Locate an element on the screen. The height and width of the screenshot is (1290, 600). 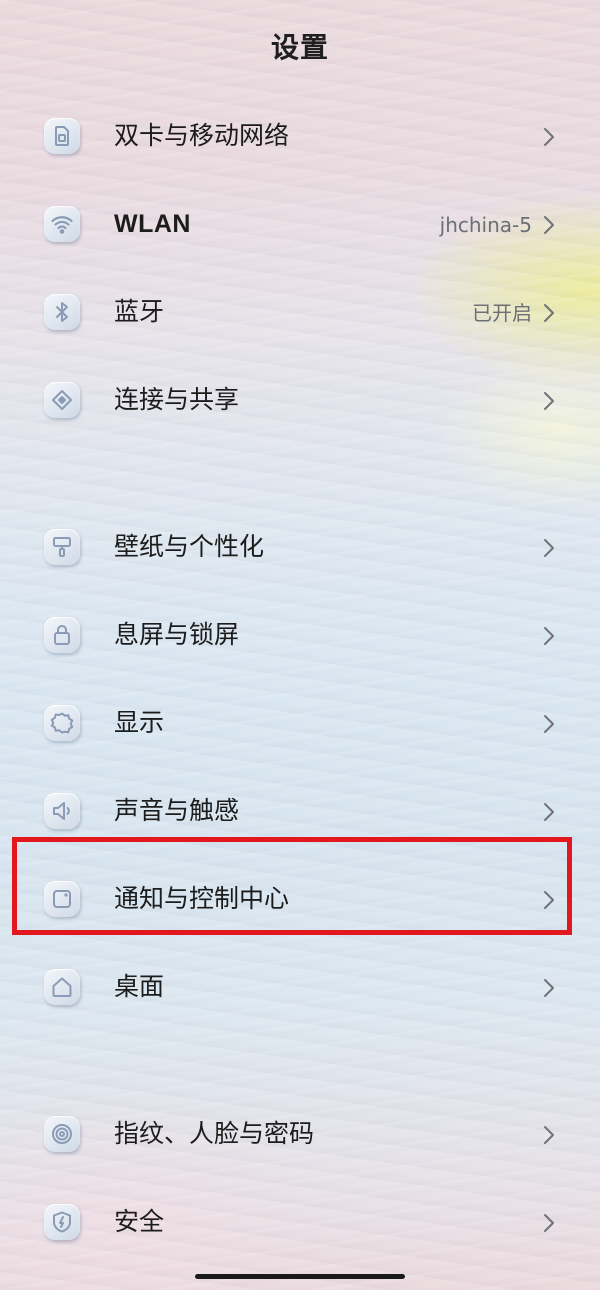
settings-item-home-screen: 桌面 is located at coordinates (300, 989).